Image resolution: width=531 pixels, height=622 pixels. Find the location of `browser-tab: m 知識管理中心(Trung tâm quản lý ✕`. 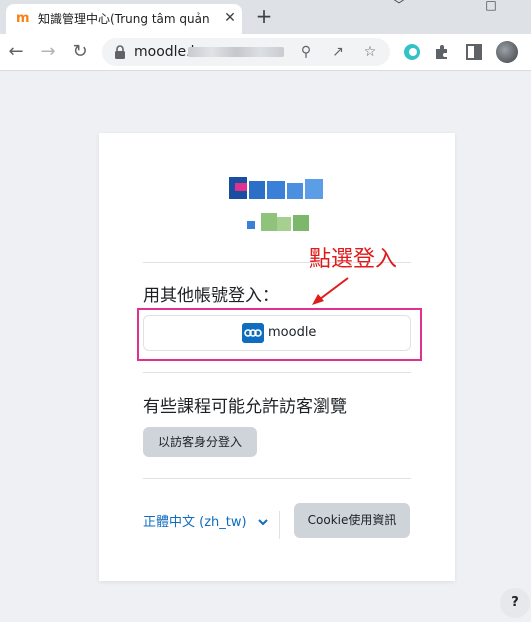

browser-tab: m 知識管理中心(Trung tâm quản lý ✕ is located at coordinates (124, 19).